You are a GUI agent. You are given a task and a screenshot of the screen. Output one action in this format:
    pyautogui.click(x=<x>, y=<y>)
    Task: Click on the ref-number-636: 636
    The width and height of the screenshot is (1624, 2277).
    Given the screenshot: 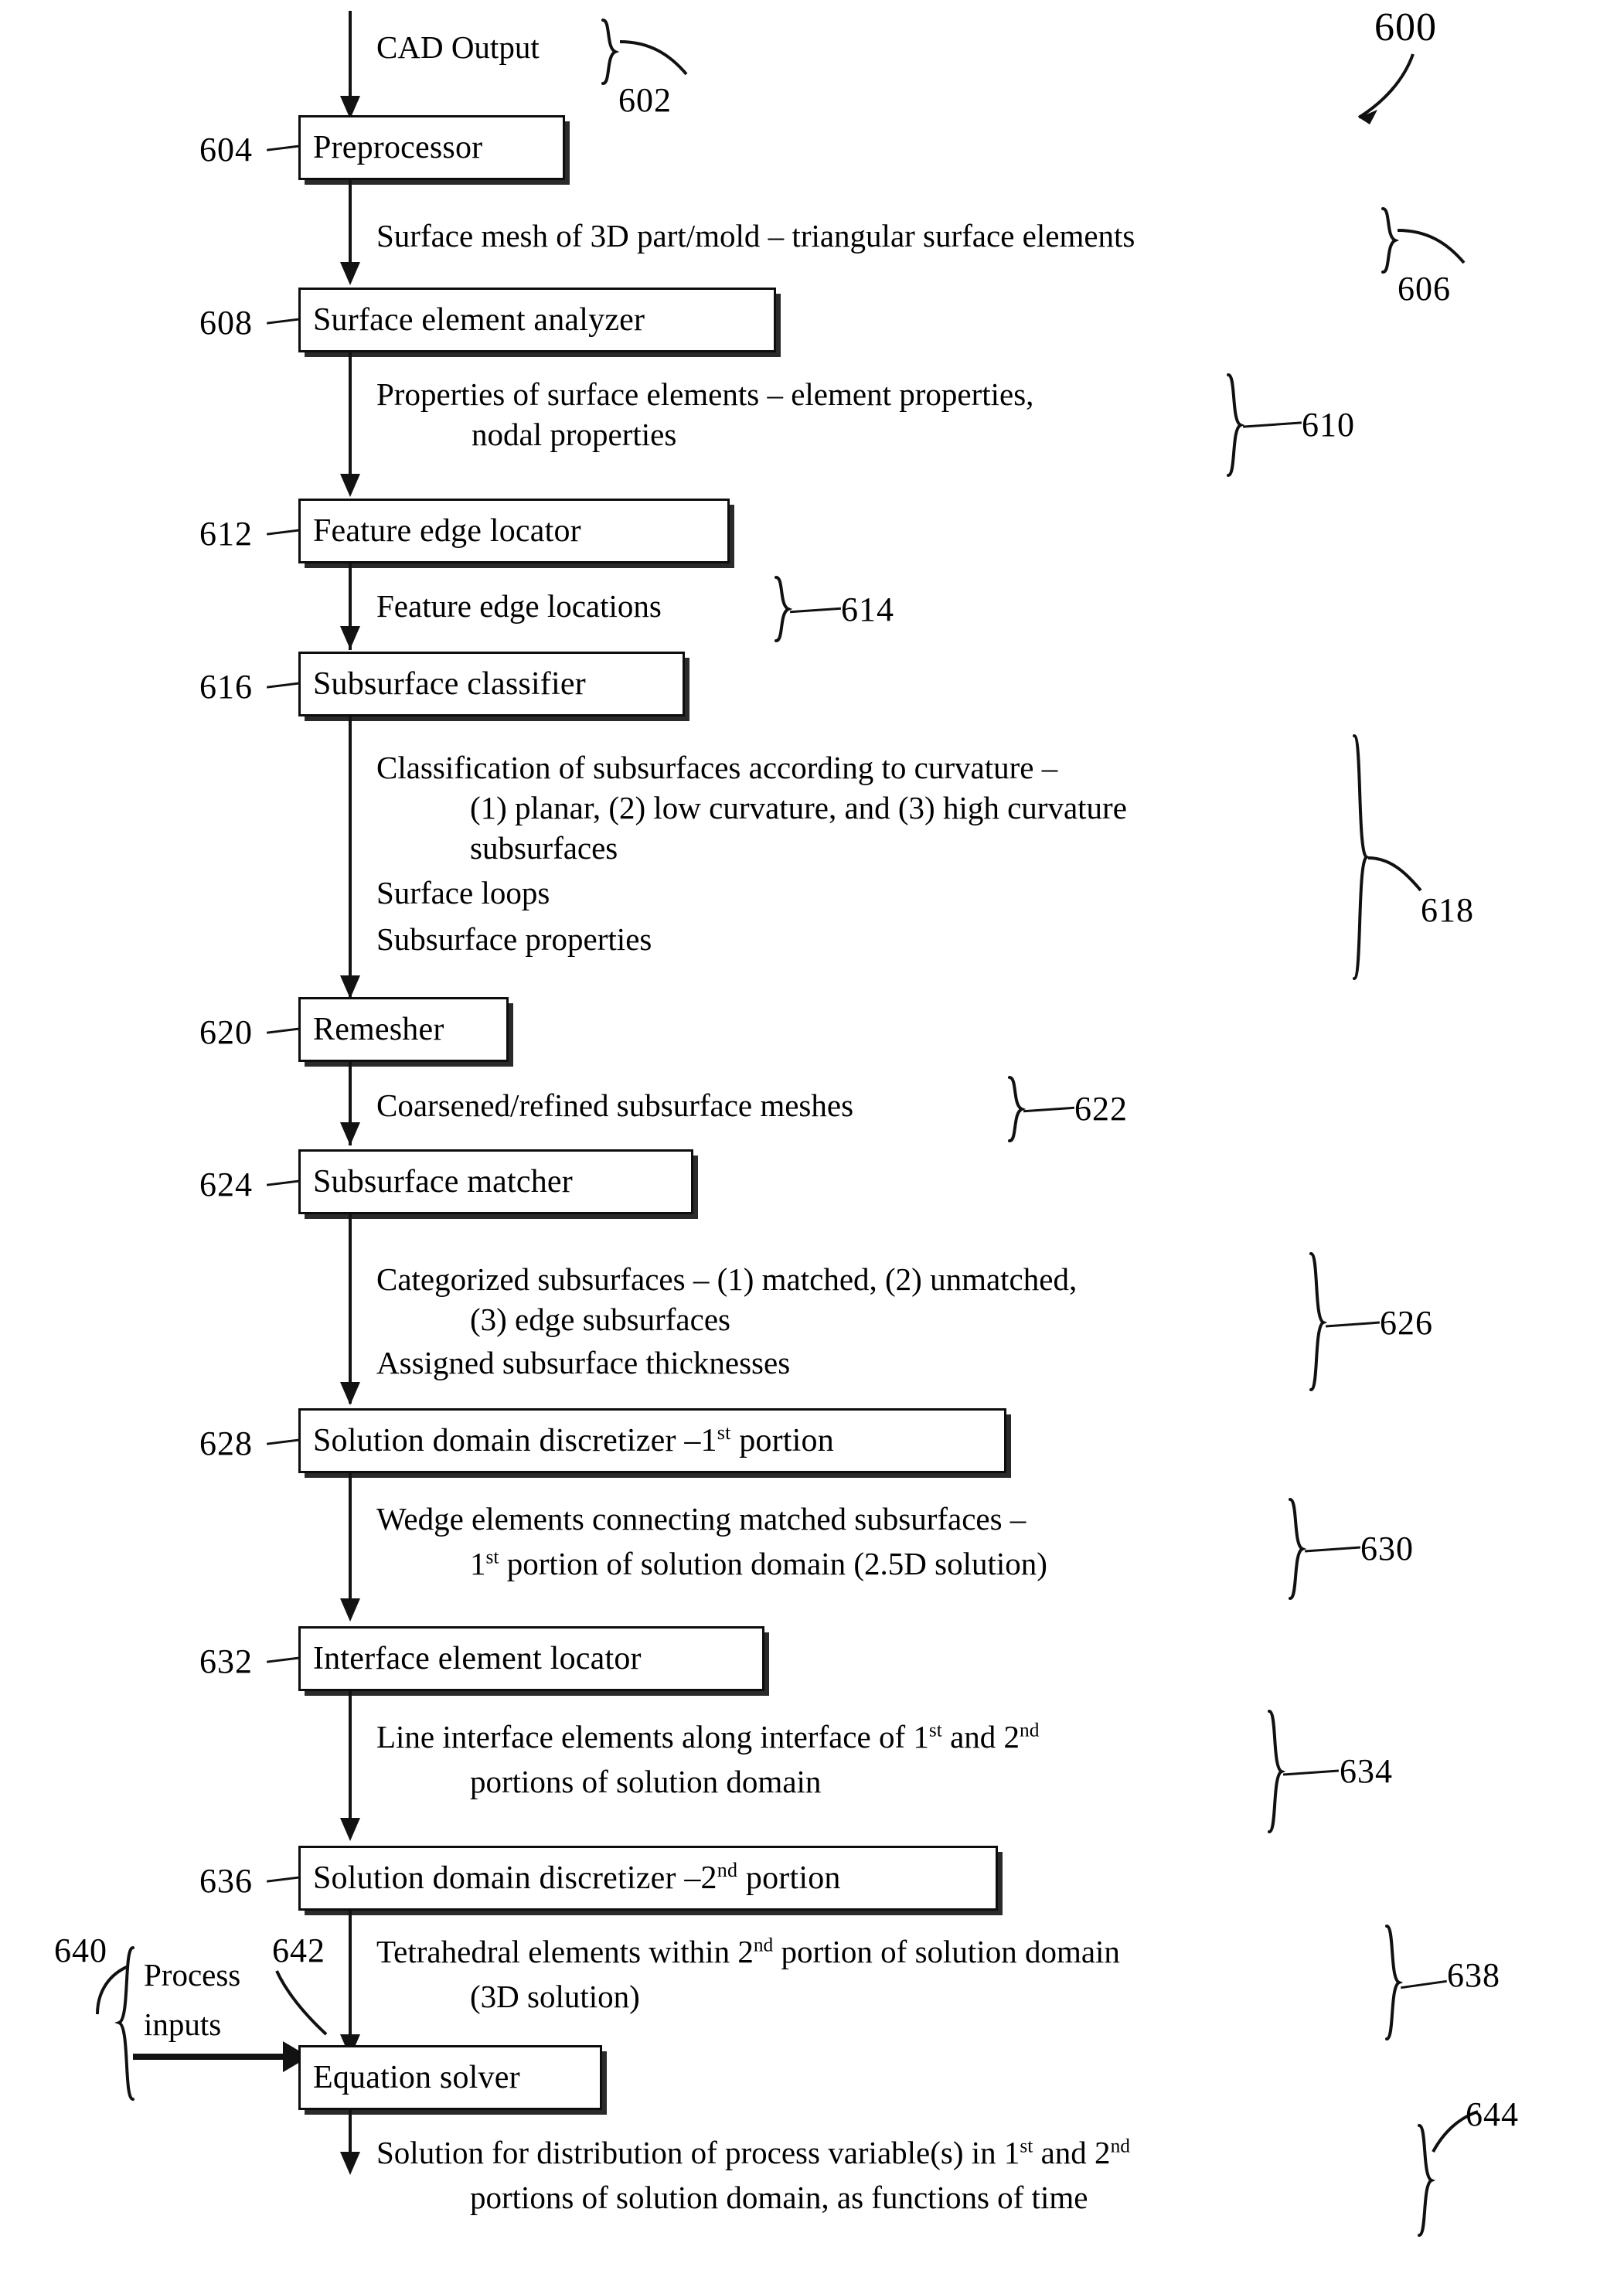 What is the action you would take?
    pyautogui.click(x=226, y=1881)
    